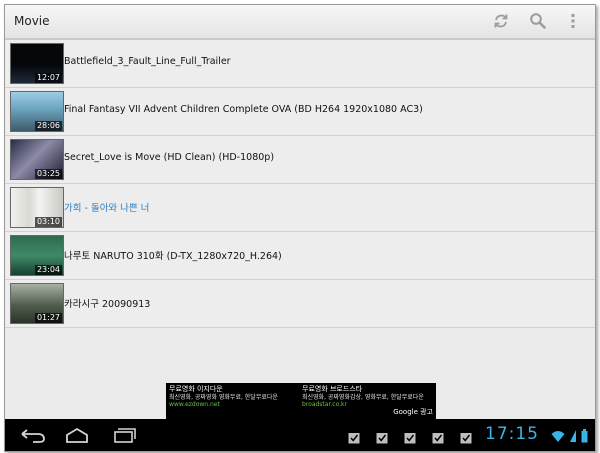 This screenshot has height=453, width=600. I want to click on video-duration: 01:27, so click(48, 318).